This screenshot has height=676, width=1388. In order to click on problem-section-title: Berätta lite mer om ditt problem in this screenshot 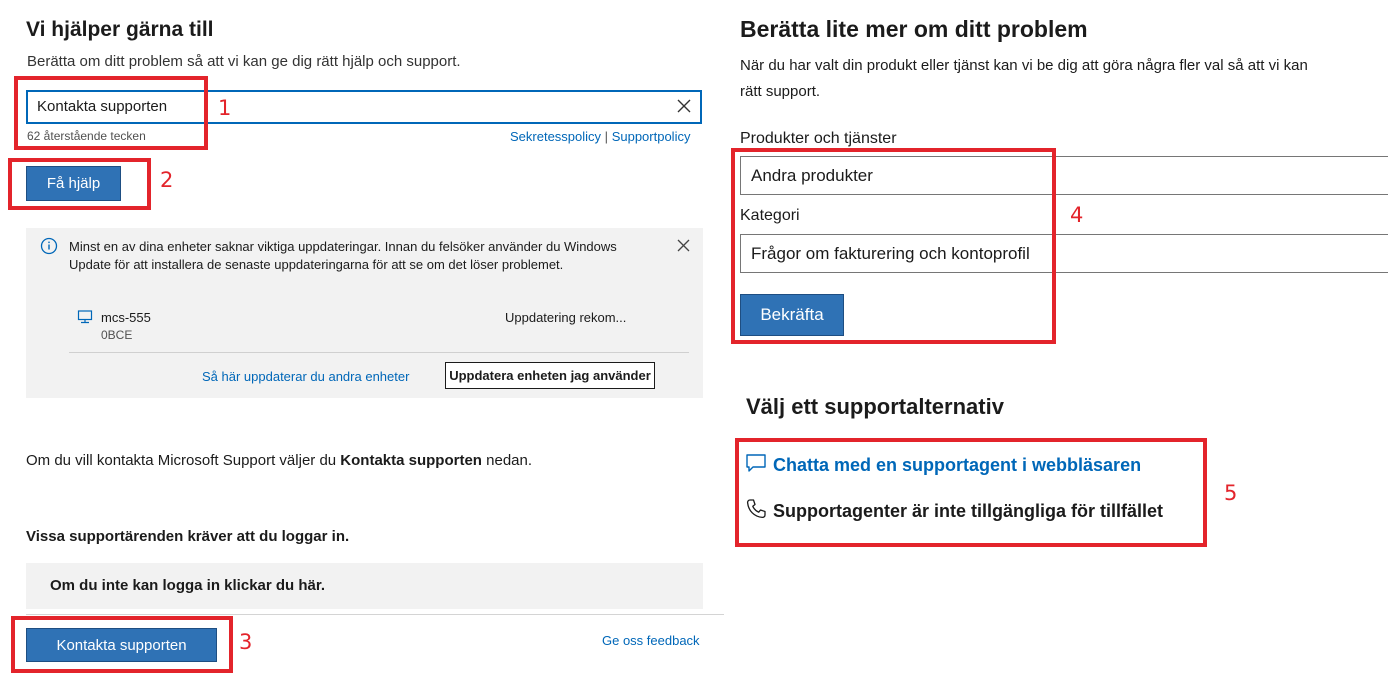, I will do `click(914, 29)`.